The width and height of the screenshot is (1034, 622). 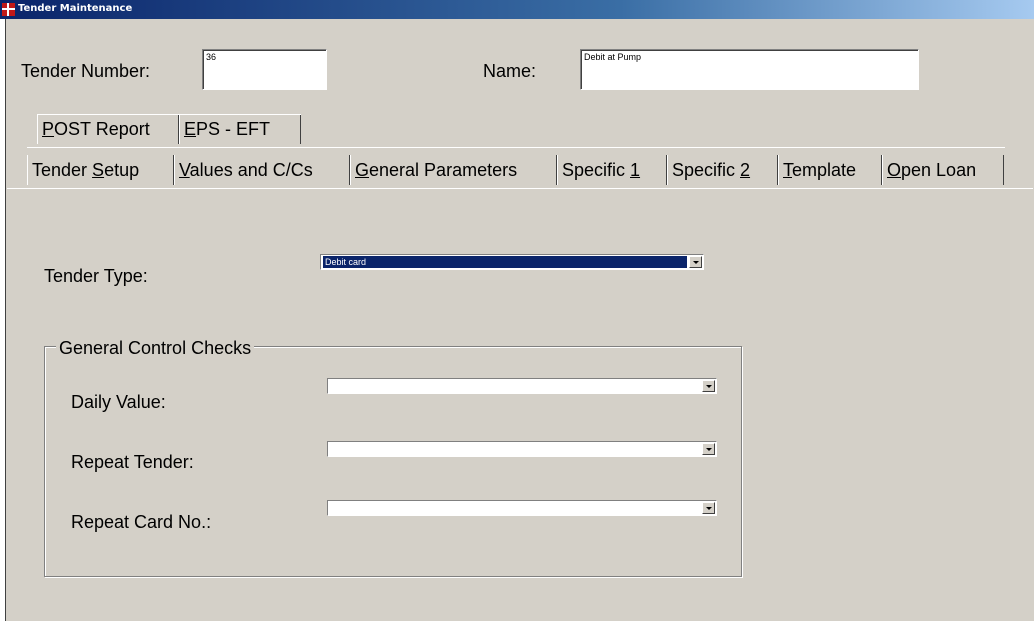 What do you see at coordinates (86, 71) in the screenshot?
I see `tender-number-label: Tender Number:` at bounding box center [86, 71].